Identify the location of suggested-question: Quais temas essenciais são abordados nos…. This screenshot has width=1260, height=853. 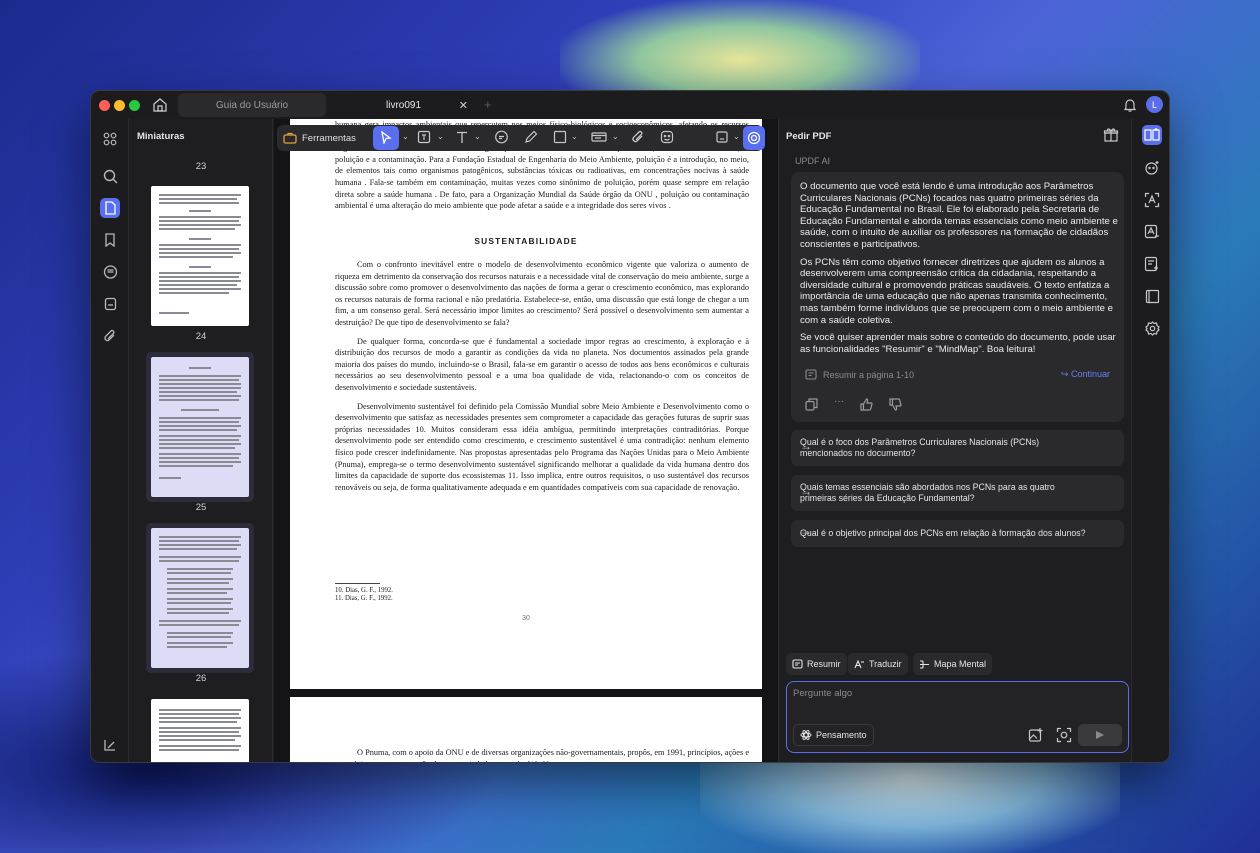
(957, 493).